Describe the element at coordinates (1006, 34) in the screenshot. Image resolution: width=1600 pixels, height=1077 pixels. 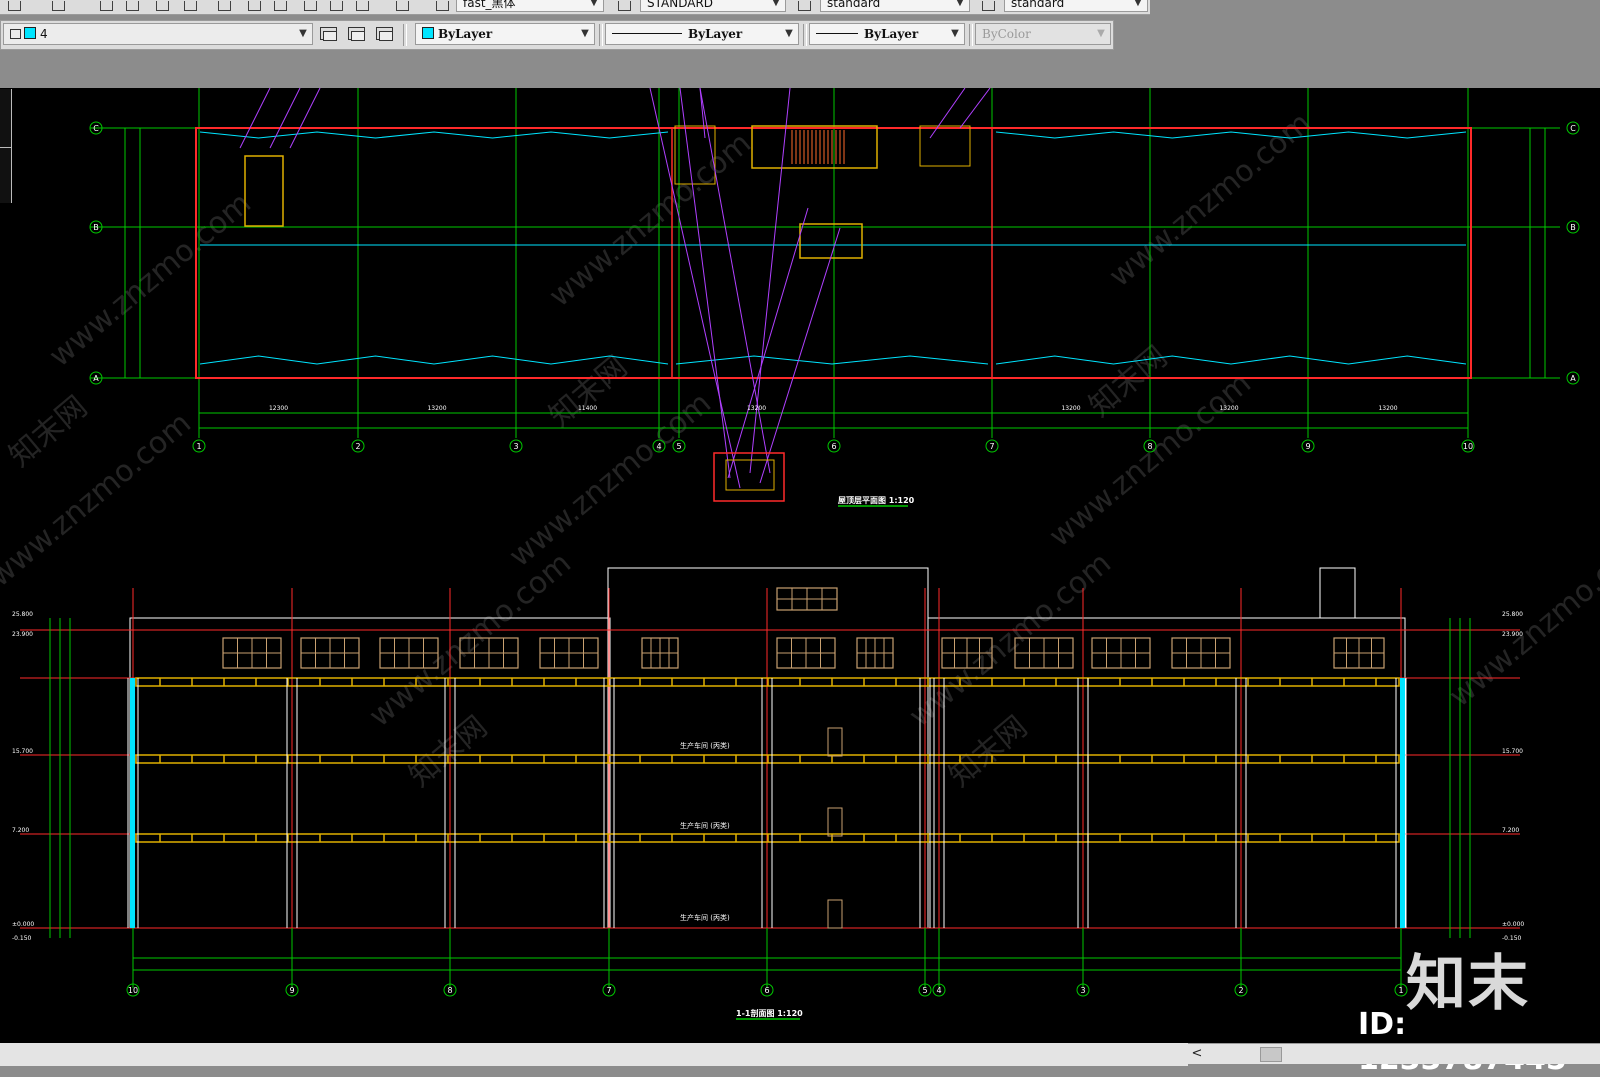
I see `plot-style-value: ByColor` at that location.